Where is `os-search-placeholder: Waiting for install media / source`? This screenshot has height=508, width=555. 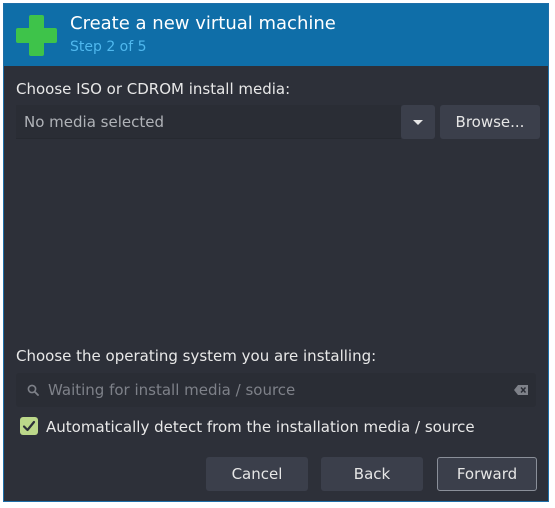
os-search-placeholder: Waiting for install media / source is located at coordinates (172, 390).